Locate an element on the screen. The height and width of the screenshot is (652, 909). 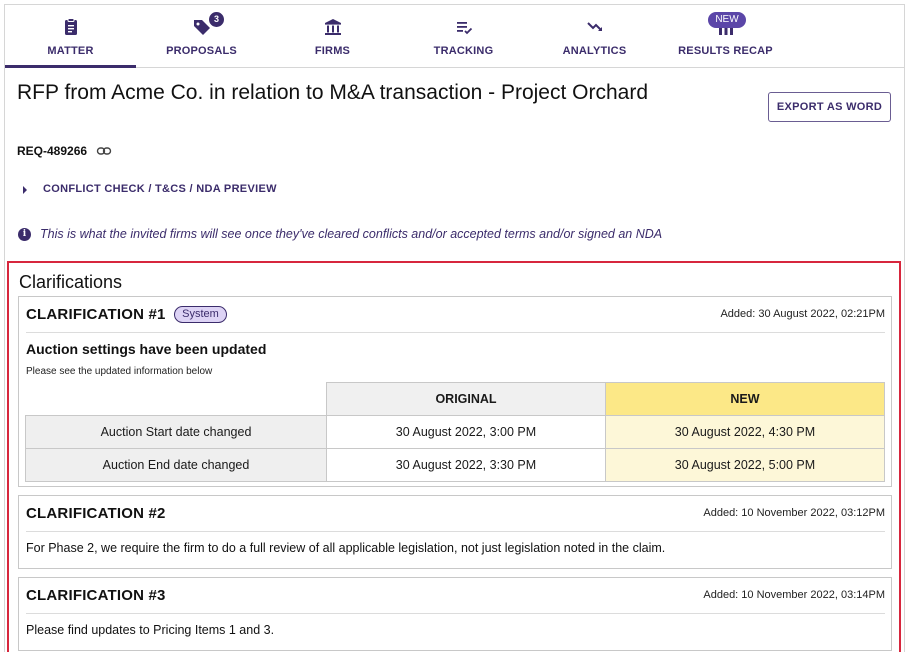
tab-proposals: 3 PROPOSALS is located at coordinates (201, 36).